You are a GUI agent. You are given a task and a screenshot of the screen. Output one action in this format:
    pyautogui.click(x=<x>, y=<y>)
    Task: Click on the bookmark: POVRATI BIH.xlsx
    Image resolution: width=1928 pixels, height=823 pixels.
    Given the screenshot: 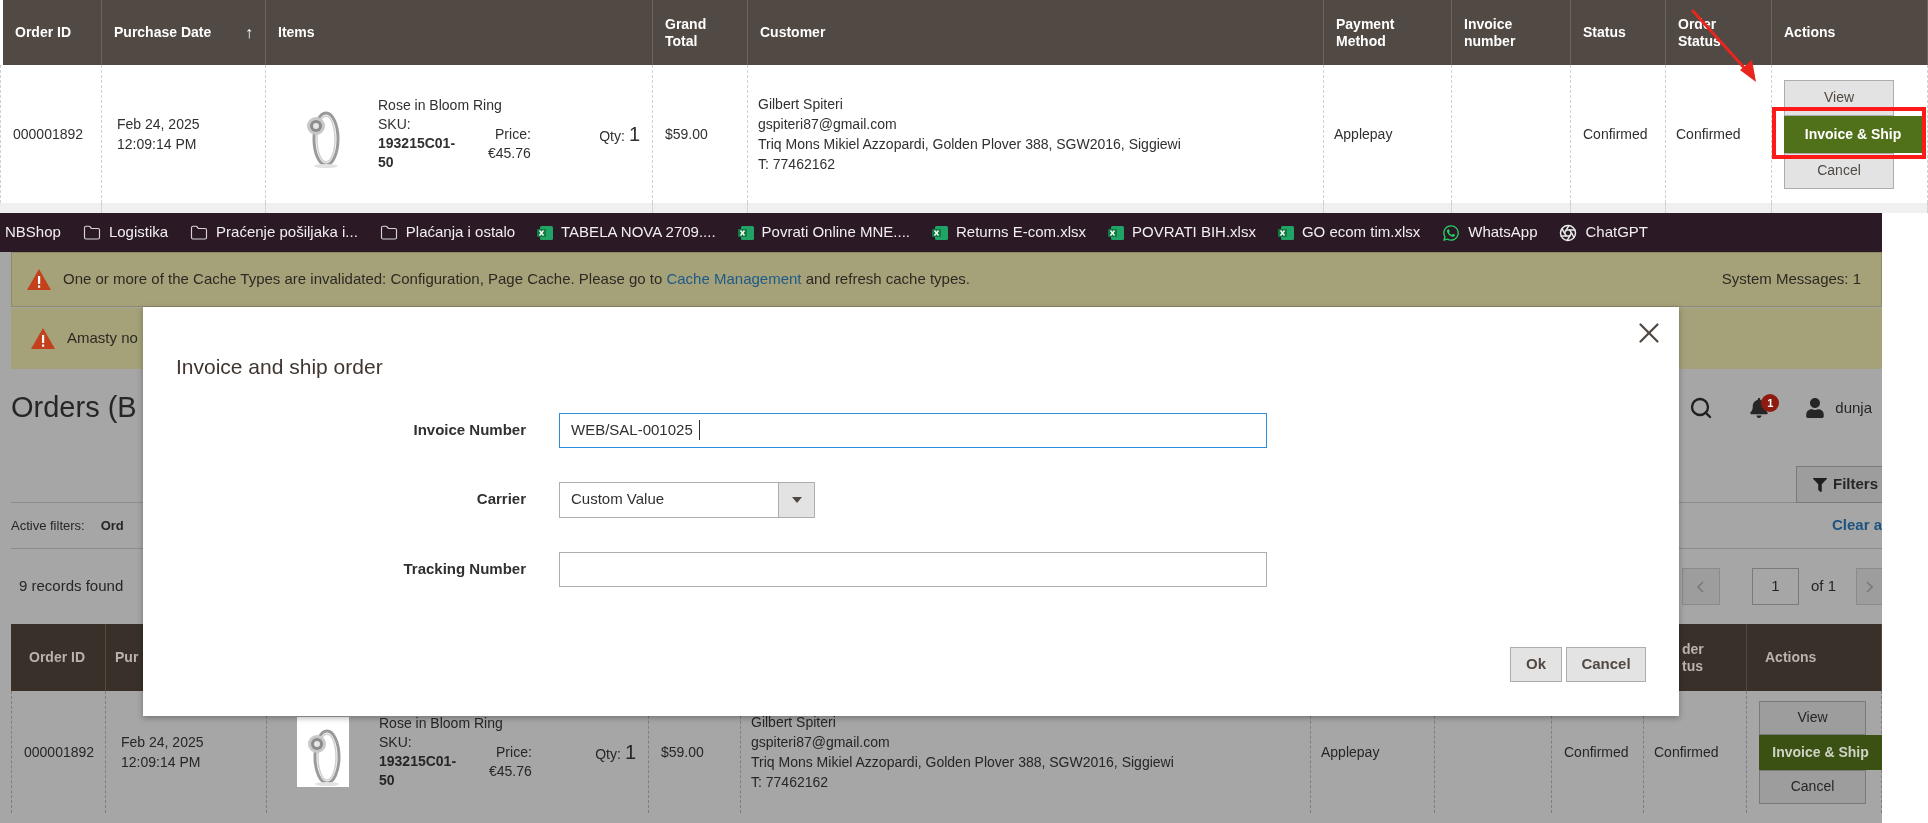 What is the action you would take?
    pyautogui.click(x=1194, y=232)
    